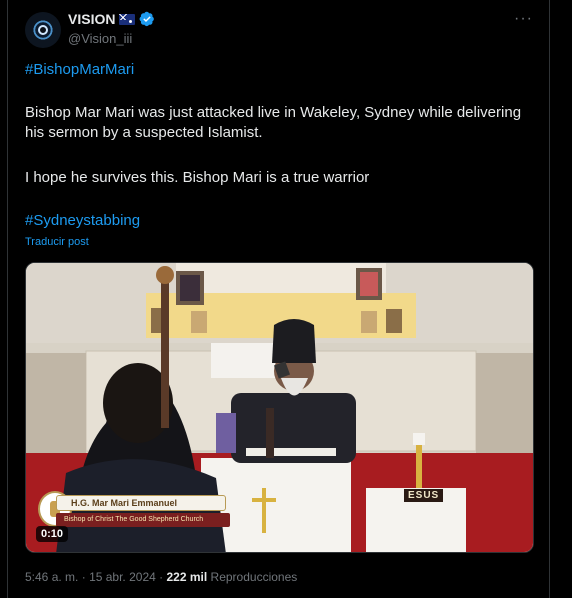  Describe the element at coordinates (100, 38) in the screenshot. I see `author-handle: @Vision_iii` at that location.